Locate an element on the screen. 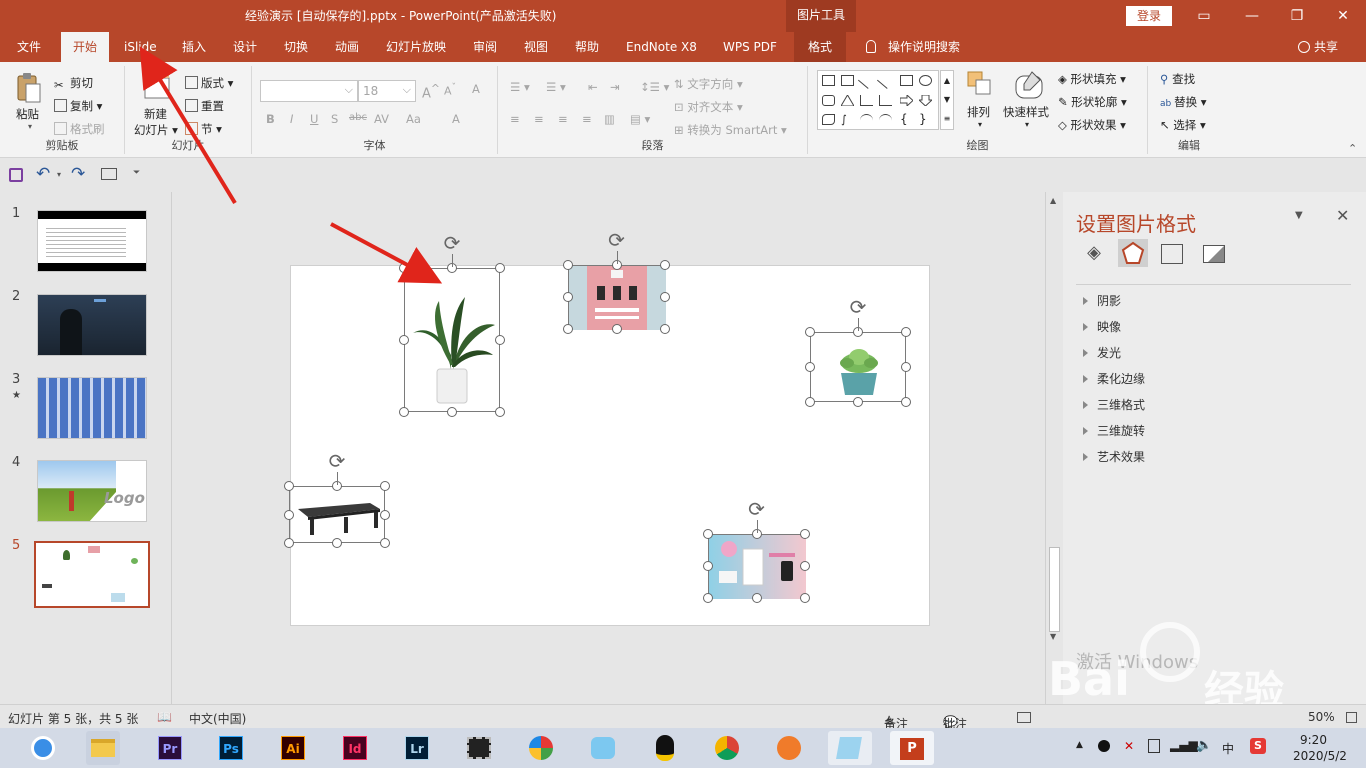 The width and height of the screenshot is (1366, 768). option-artistic-effects-label: 艺术效果 is located at coordinates (1121, 457).